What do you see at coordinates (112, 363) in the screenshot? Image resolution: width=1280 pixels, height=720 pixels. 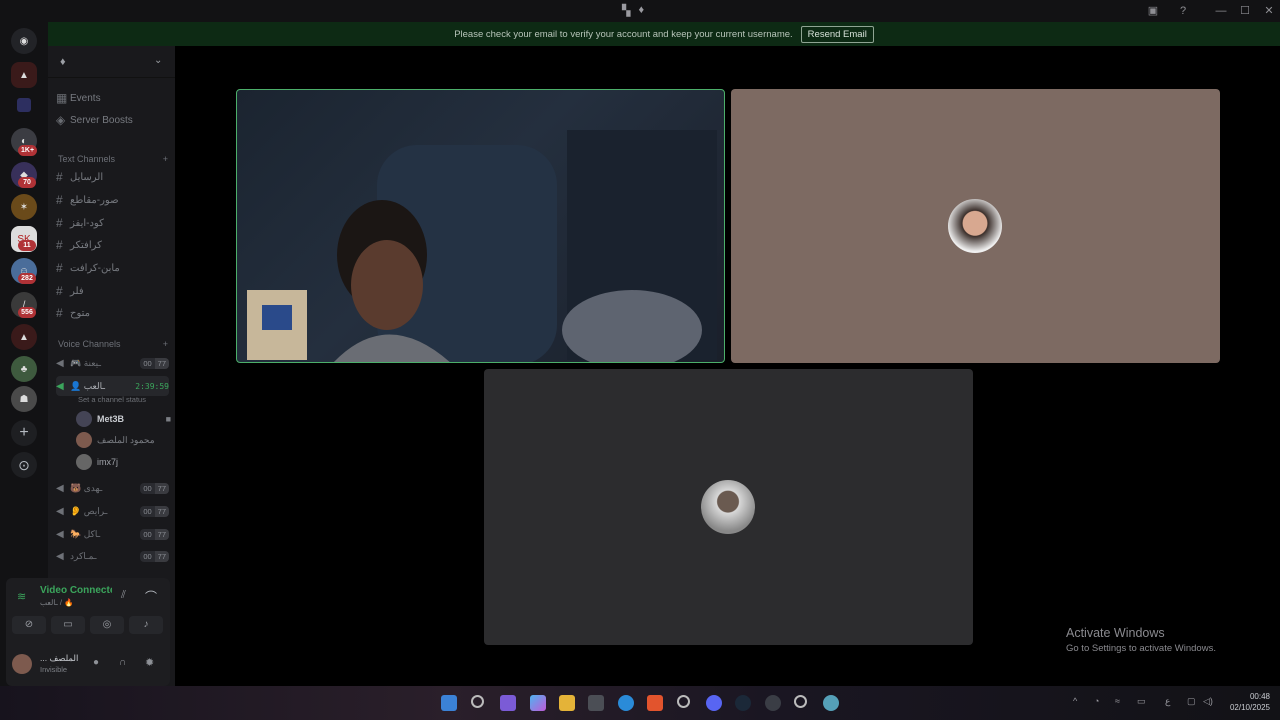 I see `voice-channel: ◀ 🎮 ـيعنة 00 77` at bounding box center [112, 363].